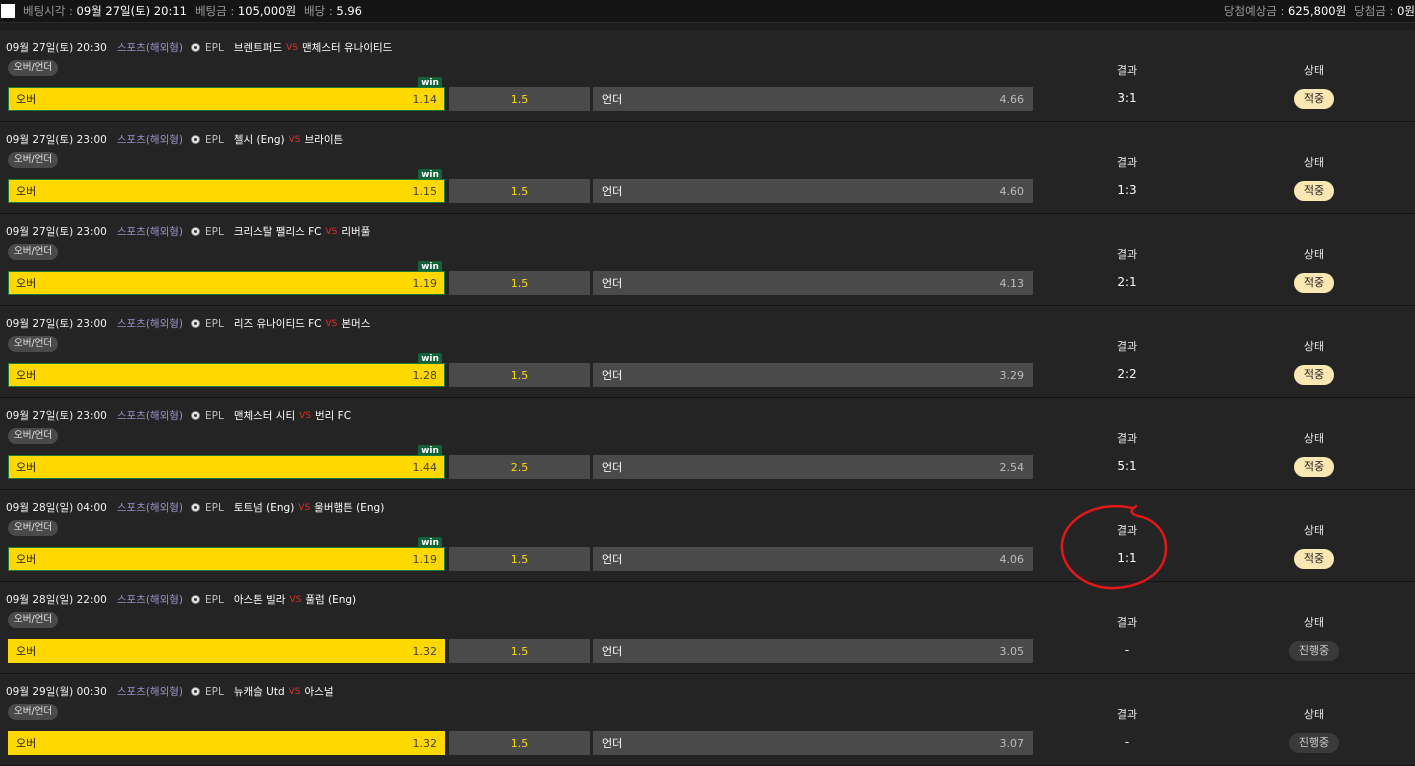 This screenshot has height=766, width=1415. Describe the element at coordinates (1127, 742) in the screenshot. I see `match-result: -` at that location.